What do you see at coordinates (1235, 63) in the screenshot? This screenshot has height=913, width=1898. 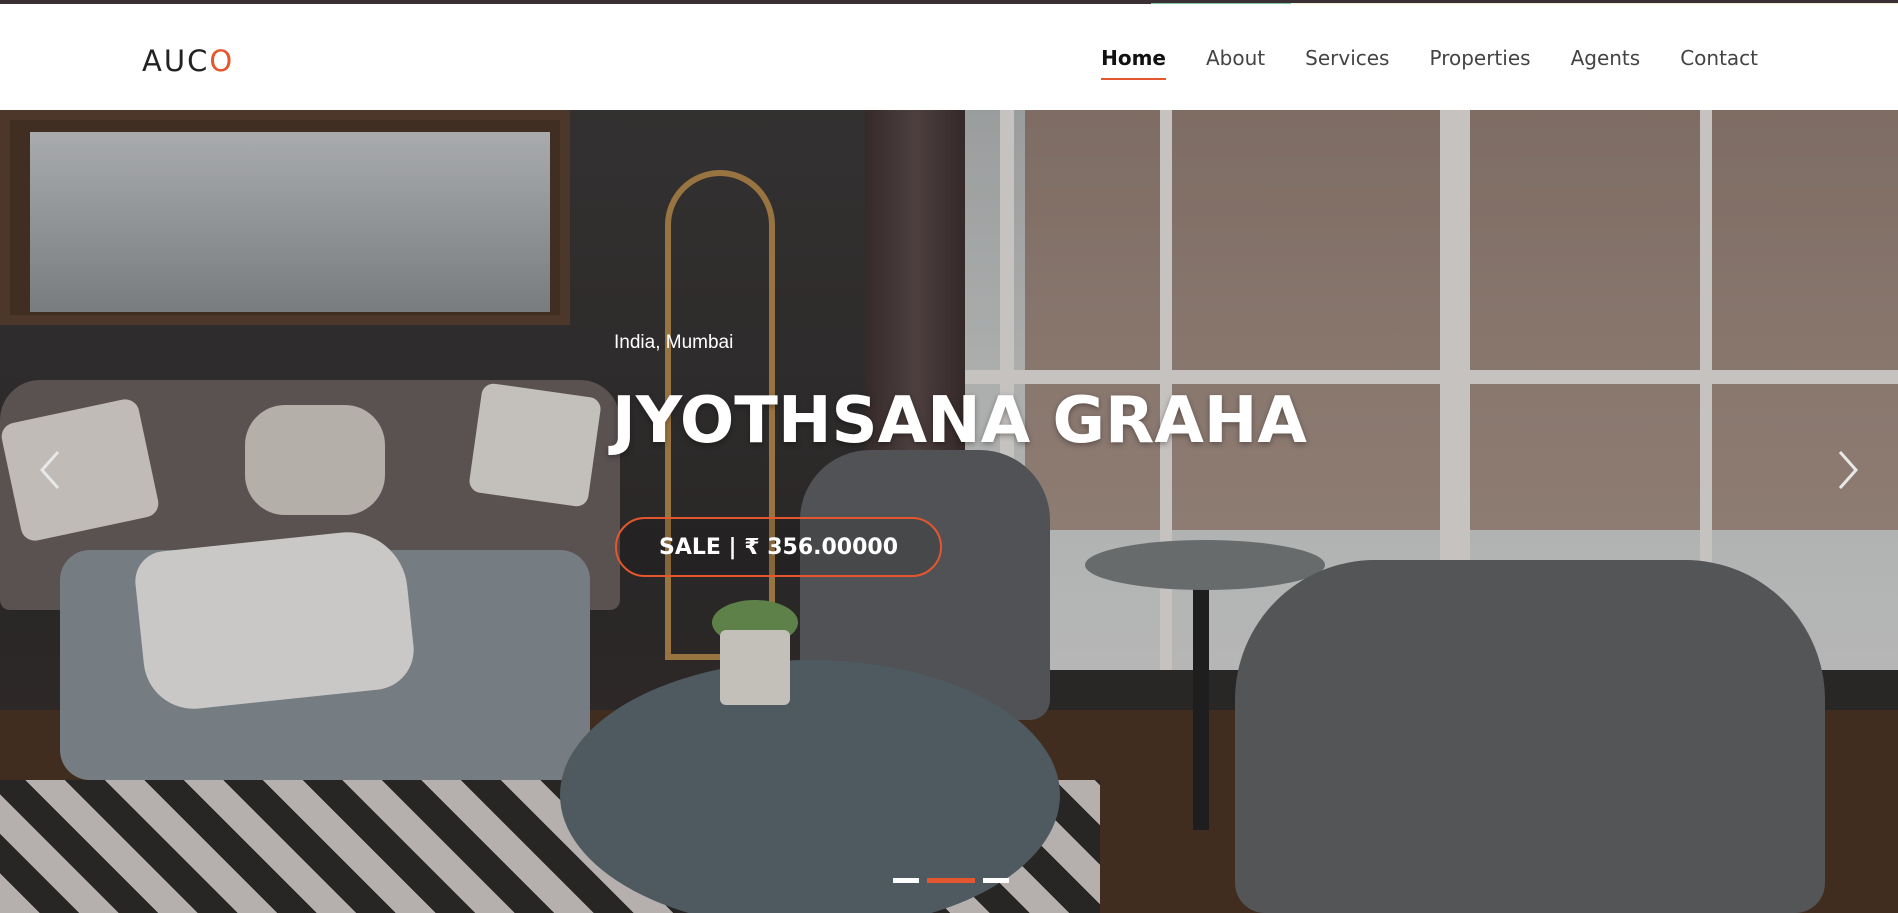 I see `nav-item-about: About` at bounding box center [1235, 63].